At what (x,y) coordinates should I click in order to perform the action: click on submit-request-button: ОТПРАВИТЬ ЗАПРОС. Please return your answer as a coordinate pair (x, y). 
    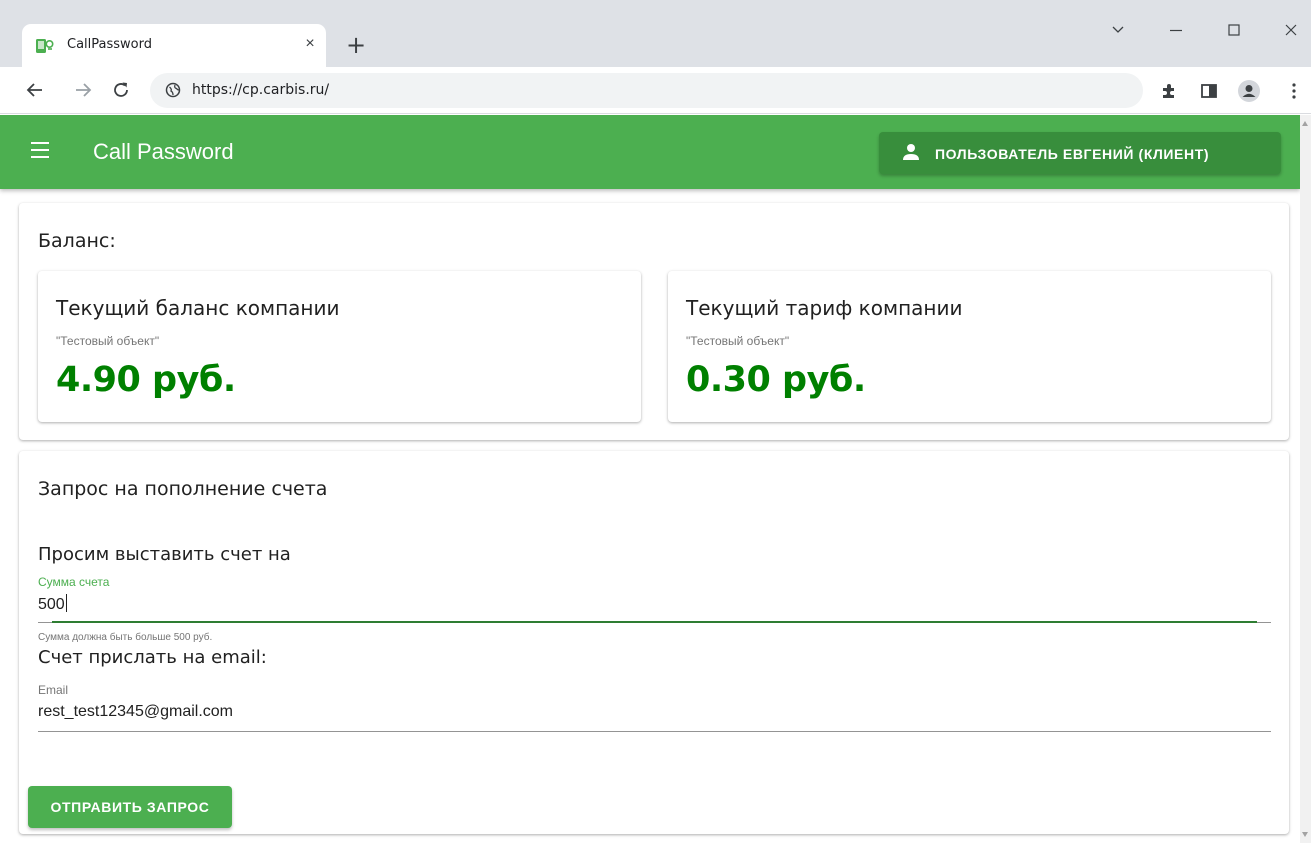
    Looking at the image, I should click on (130, 807).